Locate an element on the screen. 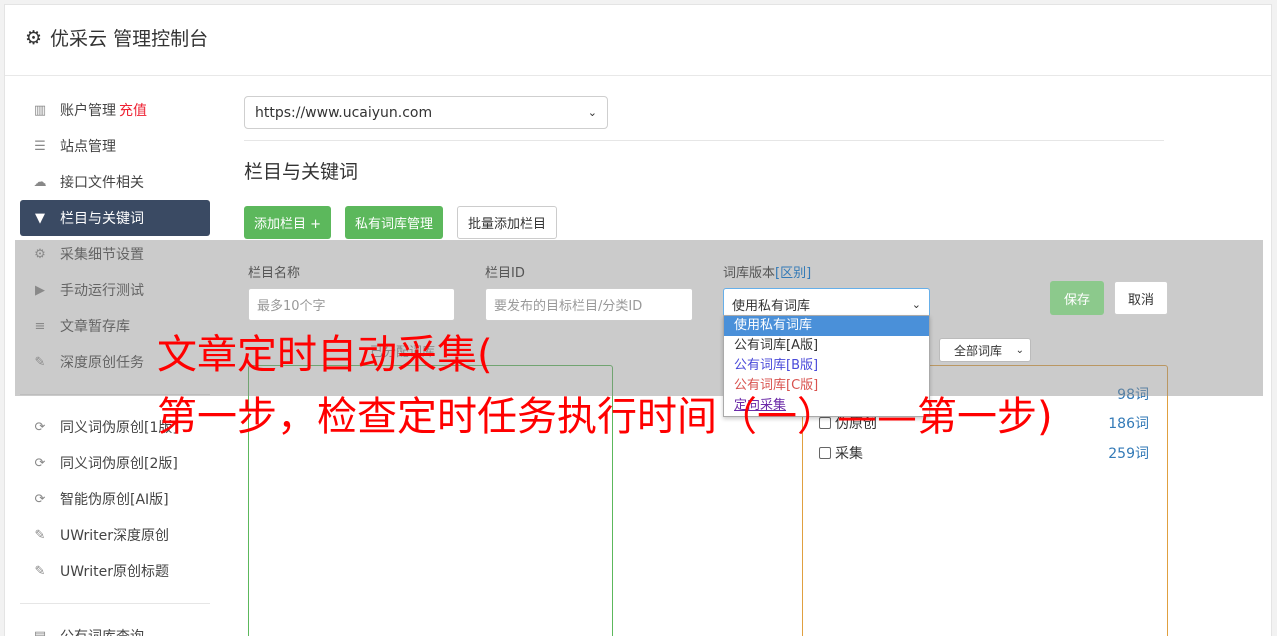  bar-chart-icon: ▥ is located at coordinates (40, 110).